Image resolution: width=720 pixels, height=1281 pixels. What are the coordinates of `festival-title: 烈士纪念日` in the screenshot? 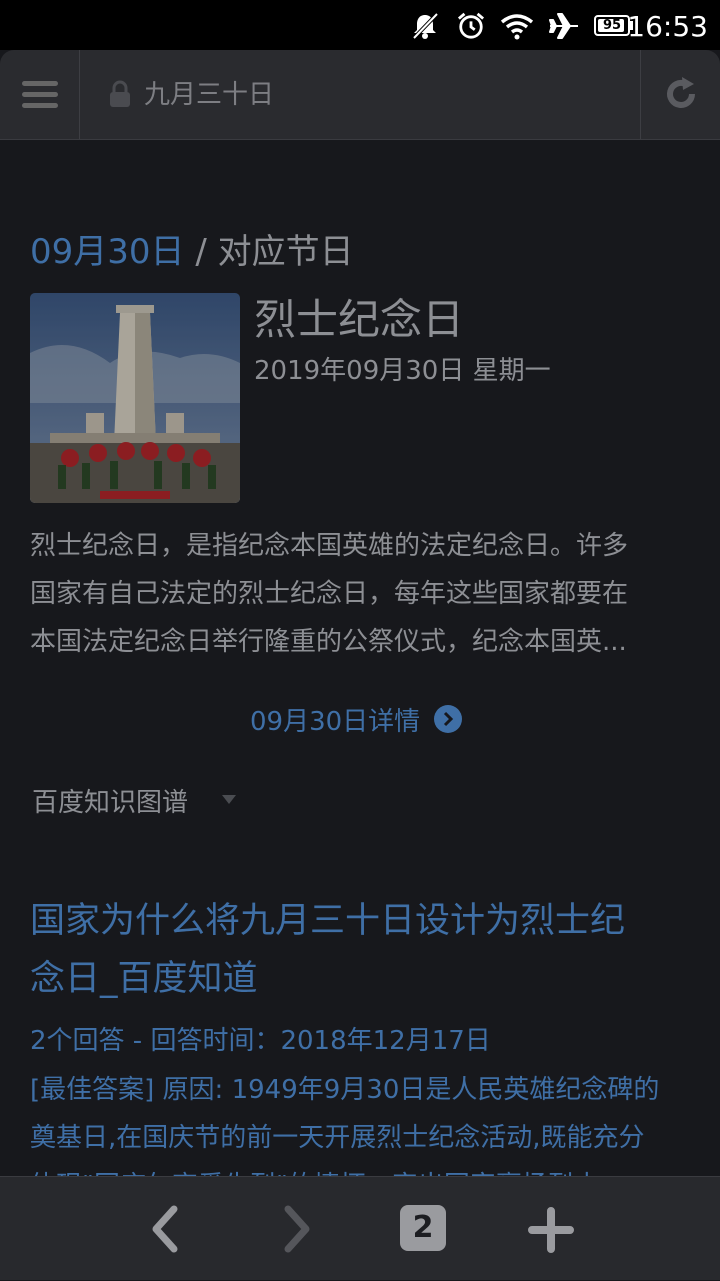 It's located at (359, 319).